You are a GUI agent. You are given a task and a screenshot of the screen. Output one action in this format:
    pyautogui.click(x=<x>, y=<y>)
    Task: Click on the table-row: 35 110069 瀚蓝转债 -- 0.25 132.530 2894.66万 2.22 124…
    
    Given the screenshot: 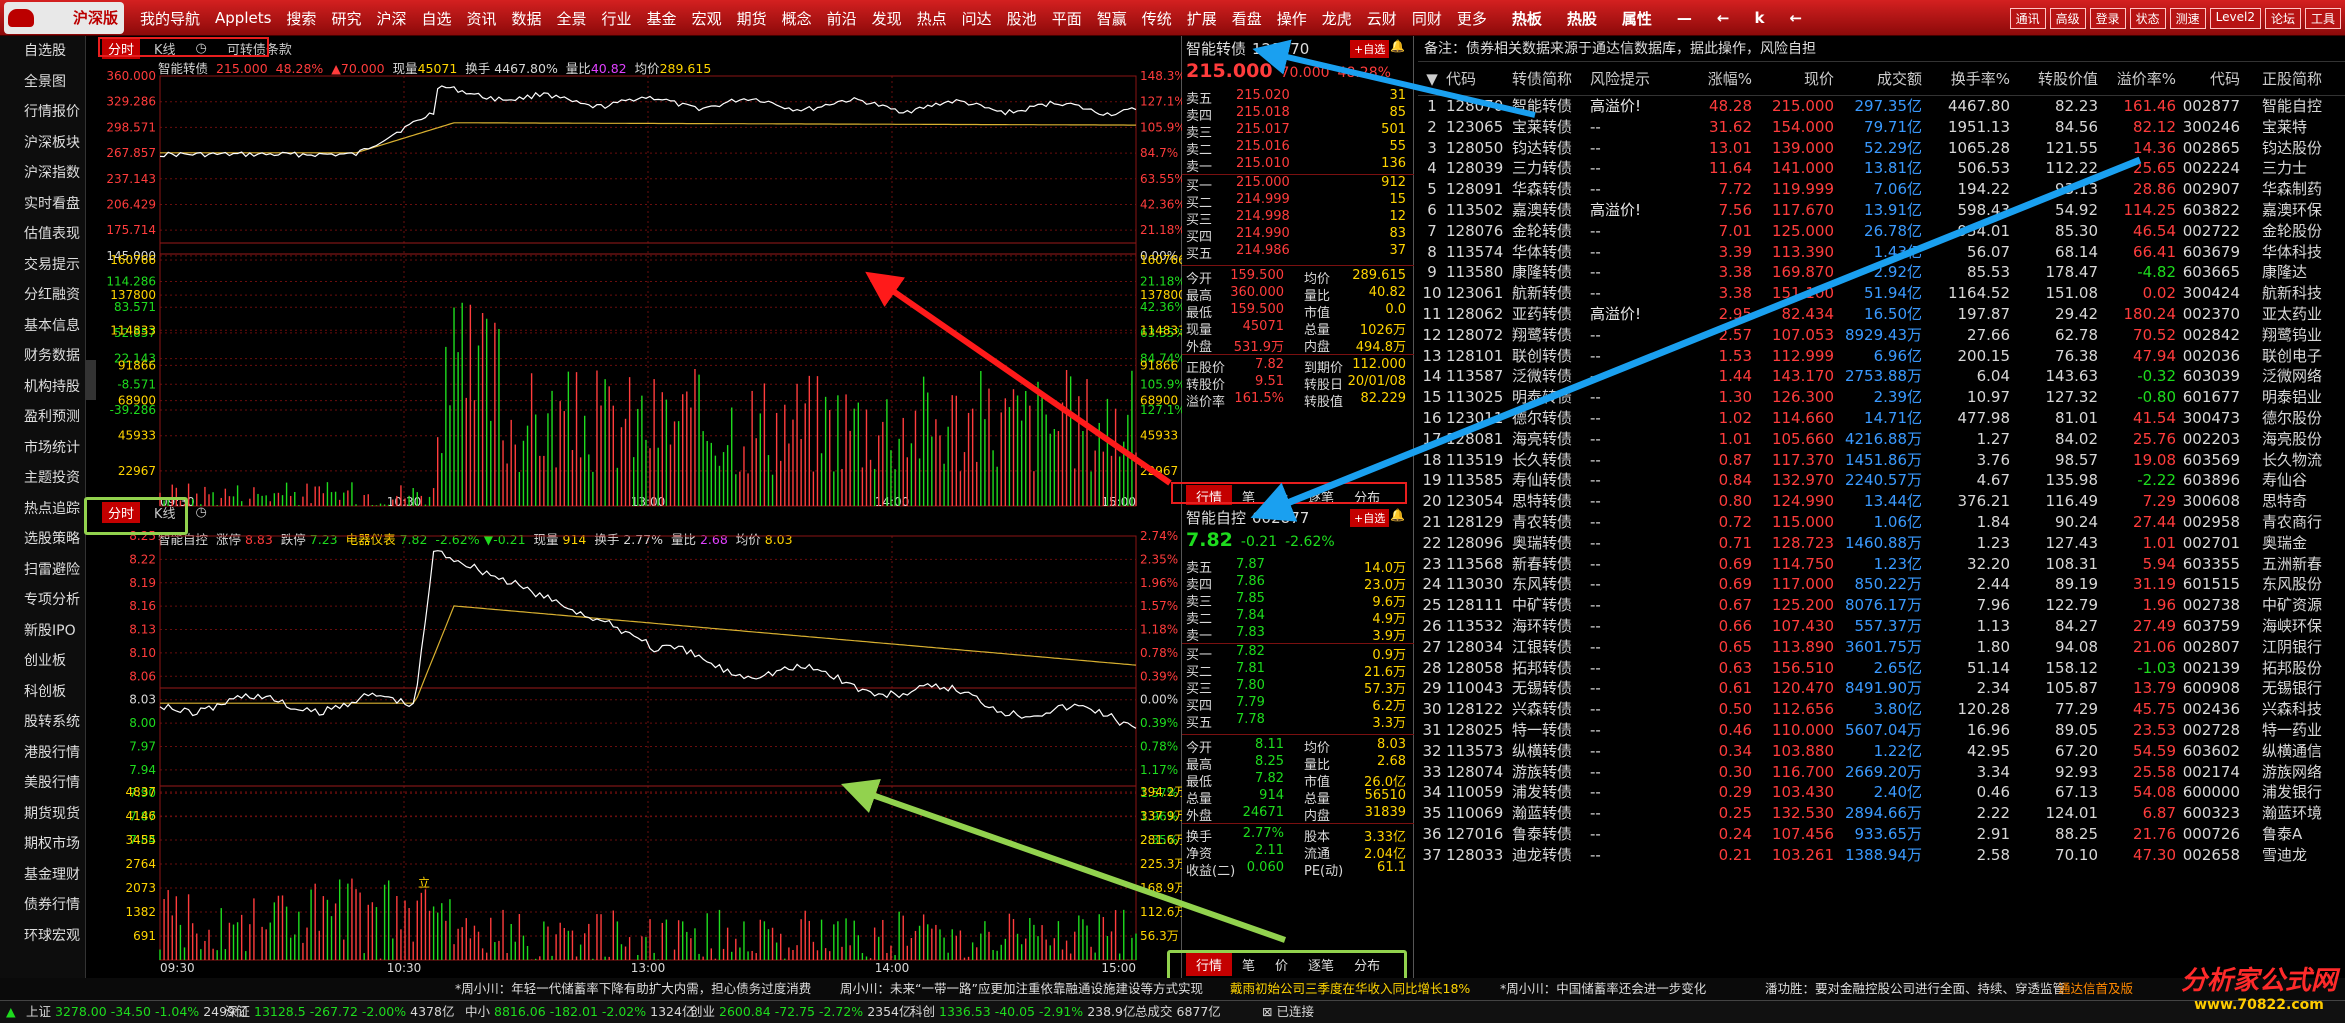 What is the action you would take?
    pyautogui.click(x=1881, y=813)
    